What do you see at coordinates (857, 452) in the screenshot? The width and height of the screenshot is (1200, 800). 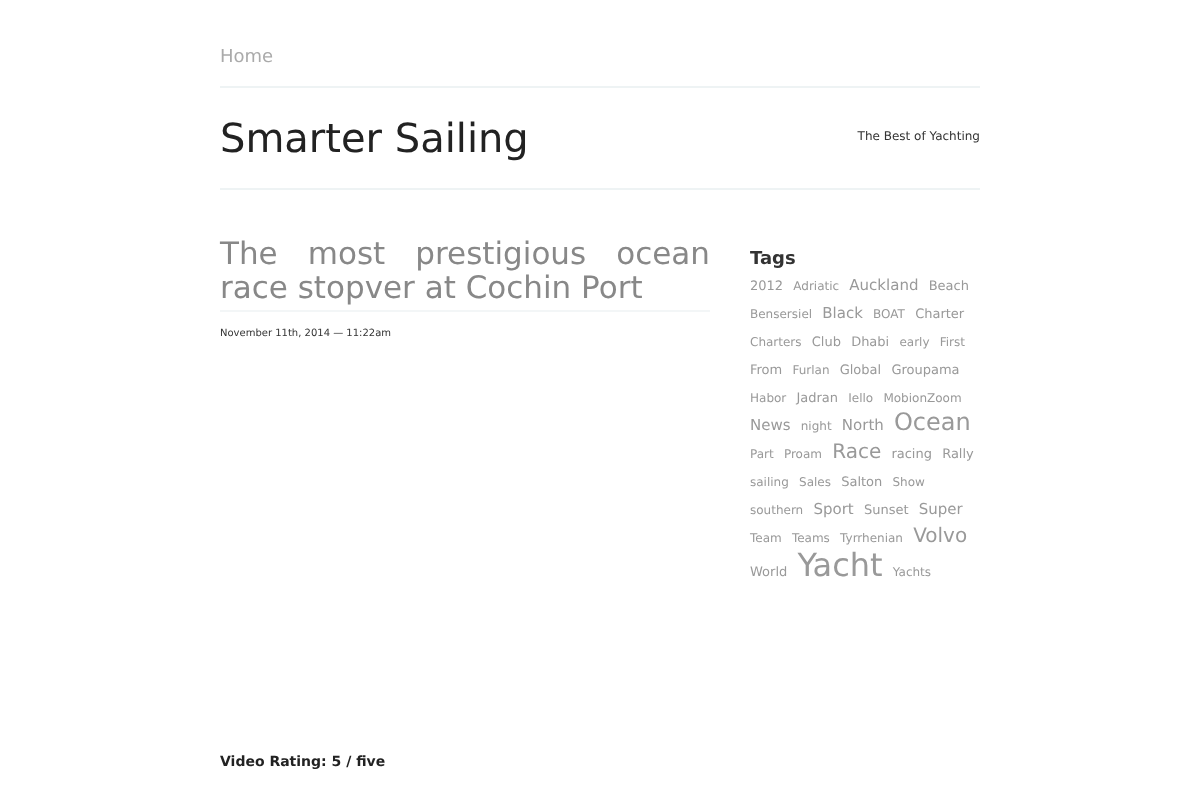 I see `tag-link: Race` at bounding box center [857, 452].